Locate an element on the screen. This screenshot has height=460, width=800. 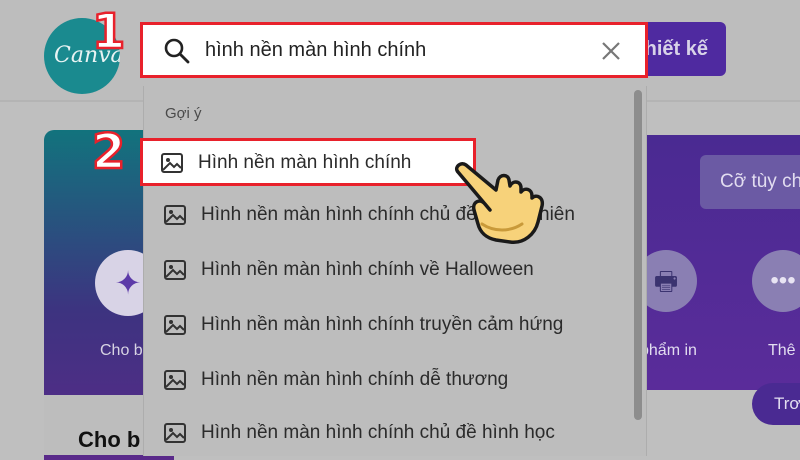
step-number-1: 1 is located at coordinates (109, 32).